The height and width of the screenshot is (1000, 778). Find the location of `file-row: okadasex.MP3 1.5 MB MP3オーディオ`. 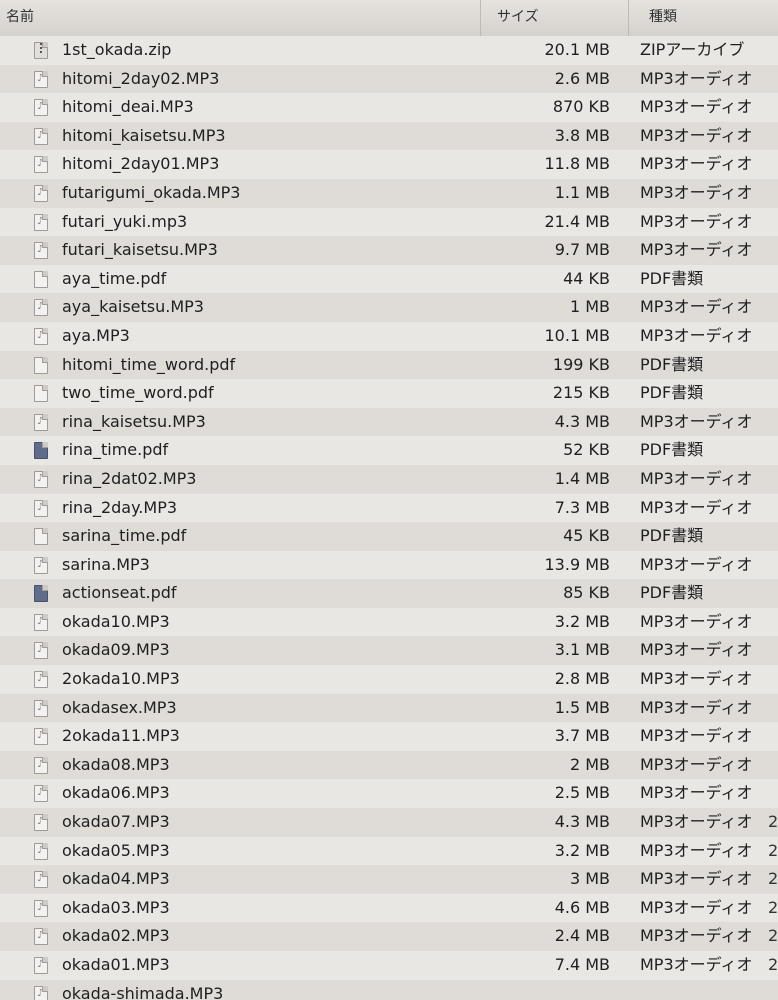

file-row: okadasex.MP3 1.5 MB MP3オーディオ is located at coordinates (389, 708).